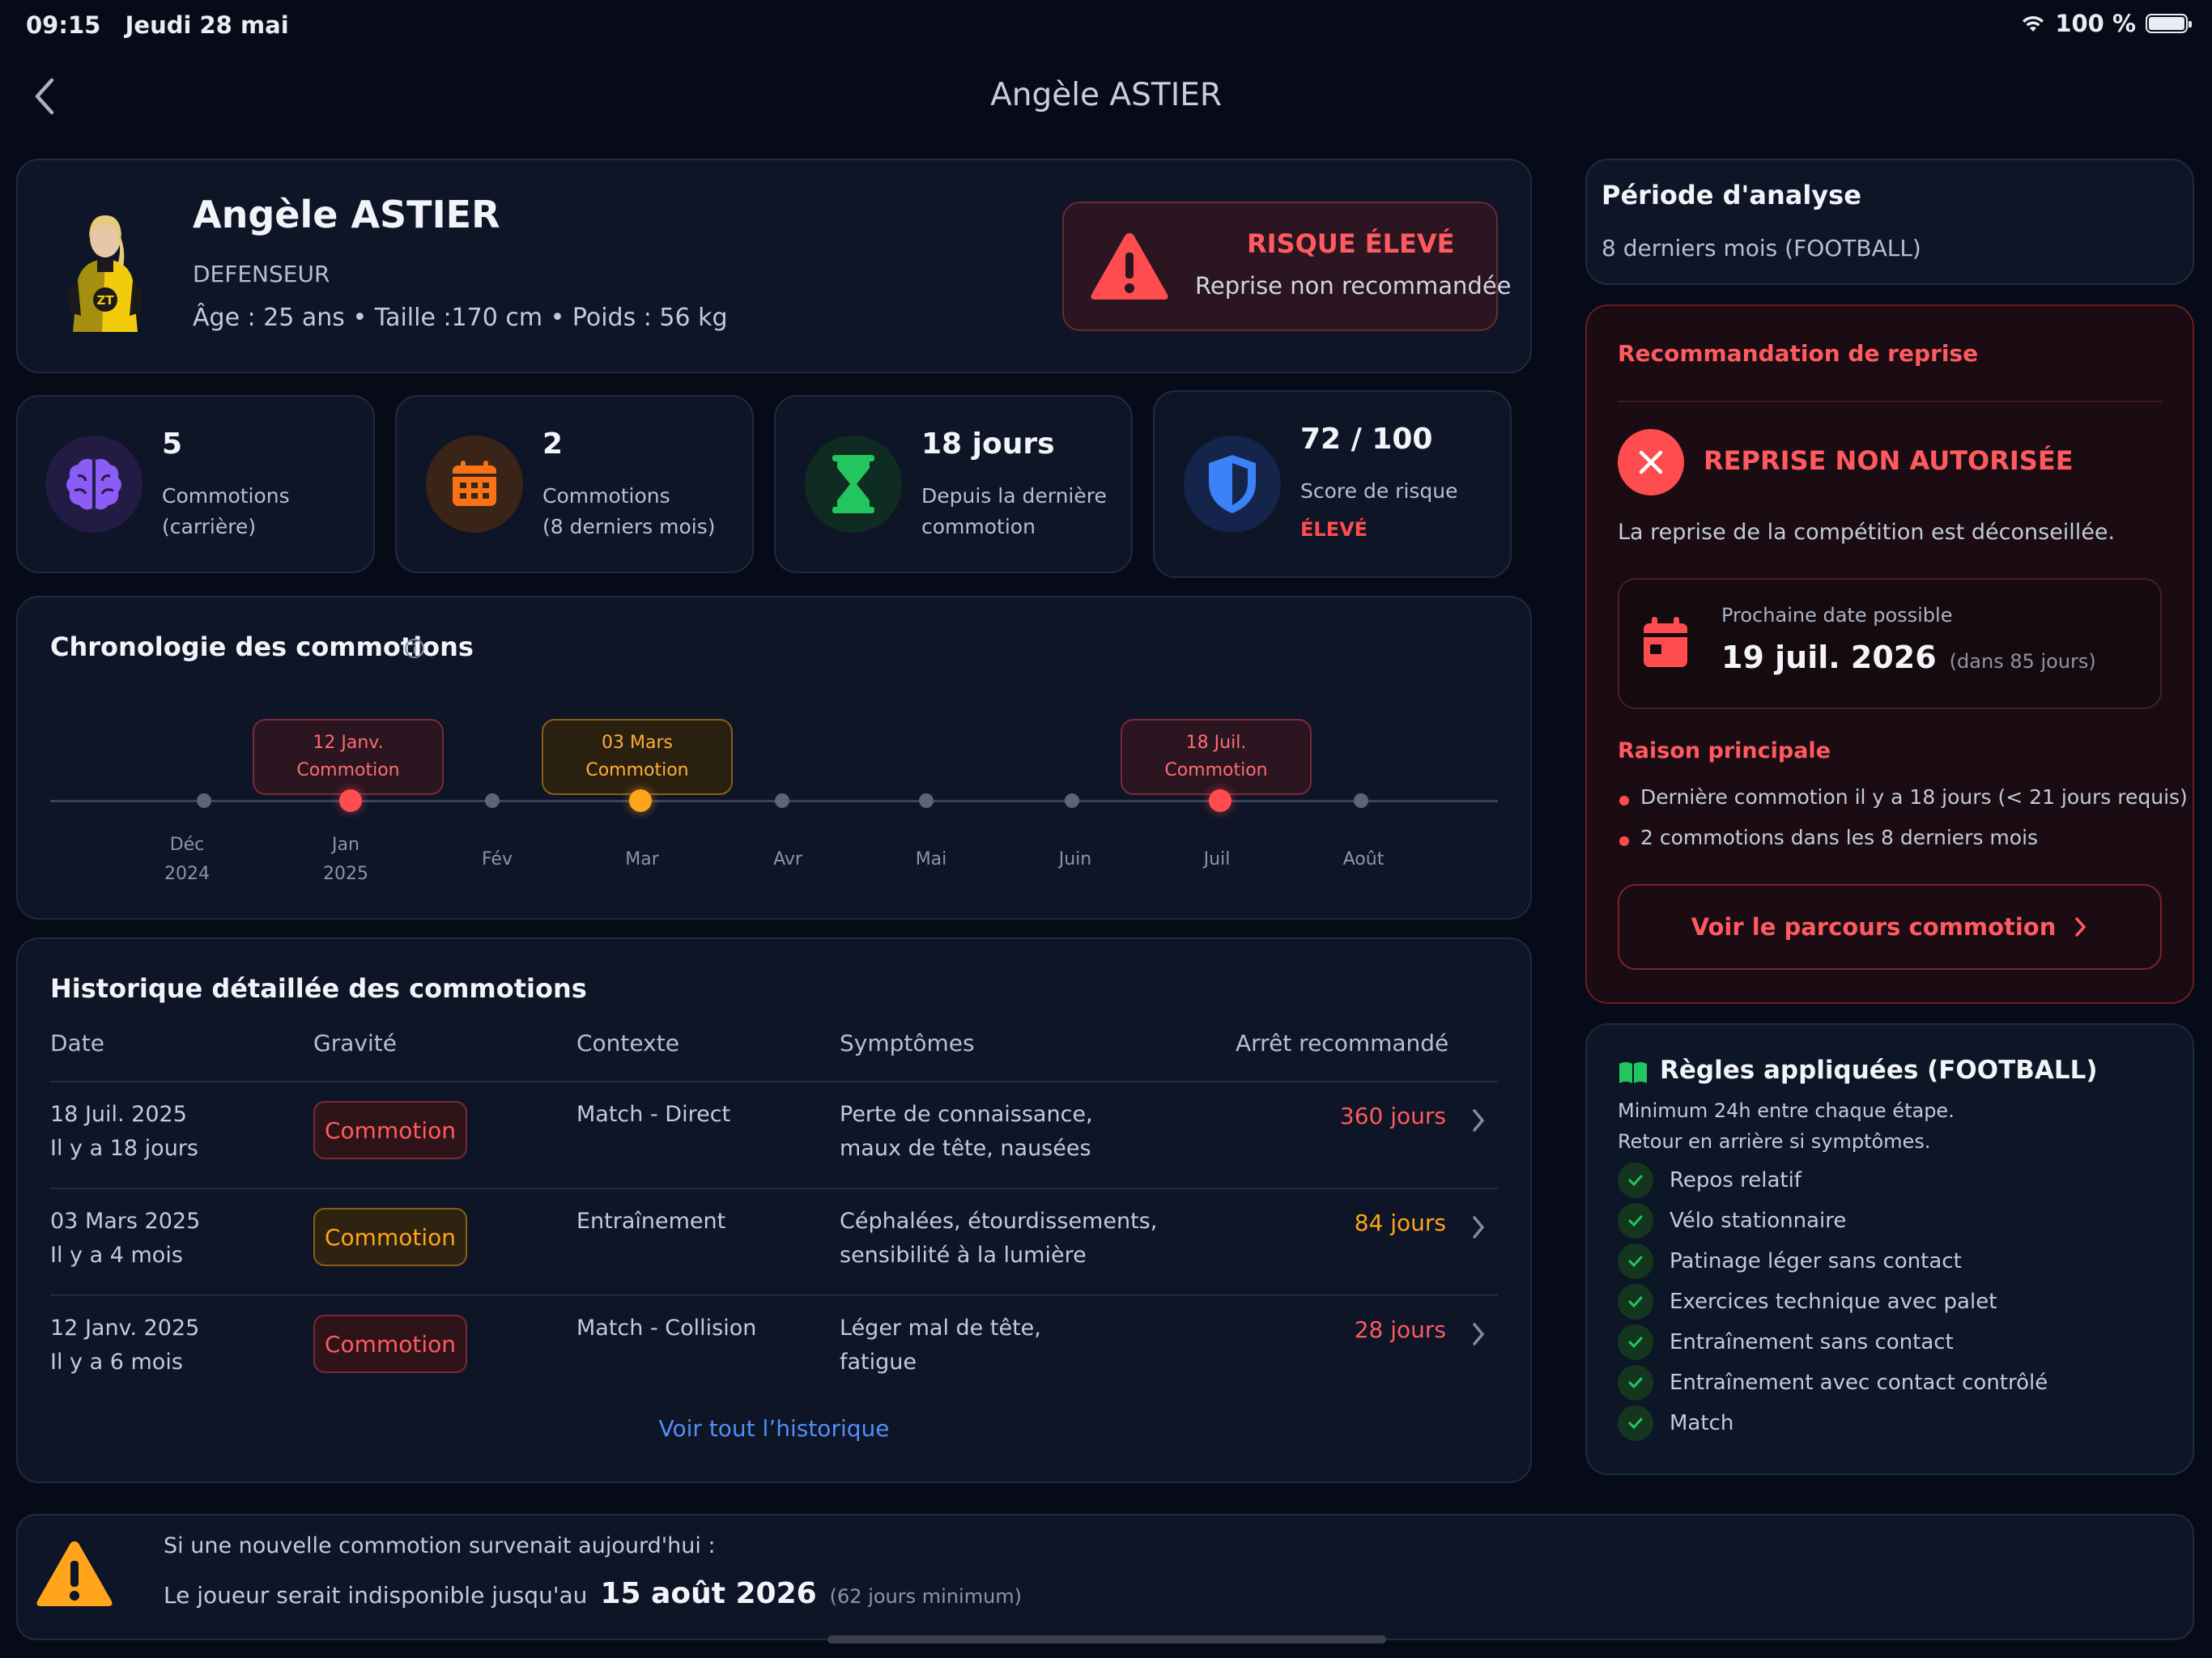 Image resolution: width=2212 pixels, height=1658 pixels. What do you see at coordinates (1859, 1383) in the screenshot?
I see `rule-step-label: Entraînement avec contact contrôlé` at bounding box center [1859, 1383].